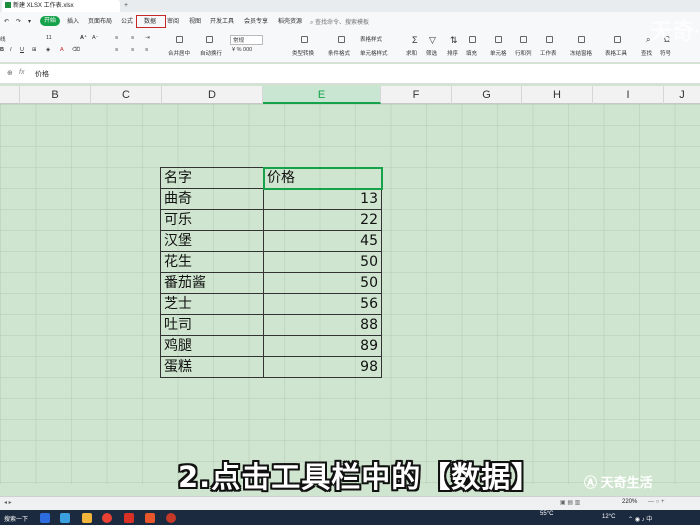 This screenshot has height=525, width=700. What do you see at coordinates (42, 74) in the screenshot?
I see `formula-input: 价格` at bounding box center [42, 74].